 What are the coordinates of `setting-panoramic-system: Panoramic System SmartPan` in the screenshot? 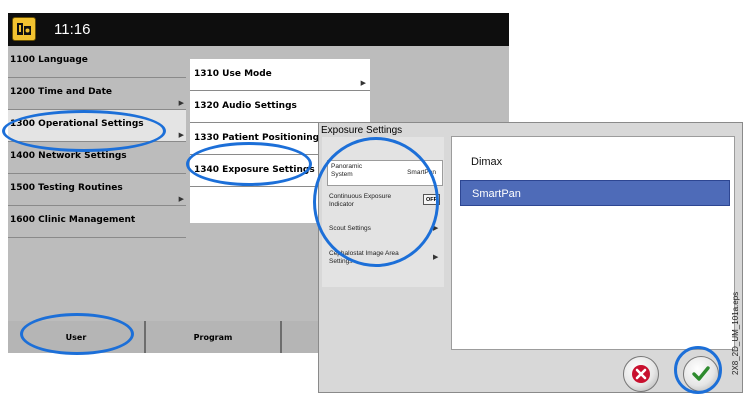 It's located at (385, 173).